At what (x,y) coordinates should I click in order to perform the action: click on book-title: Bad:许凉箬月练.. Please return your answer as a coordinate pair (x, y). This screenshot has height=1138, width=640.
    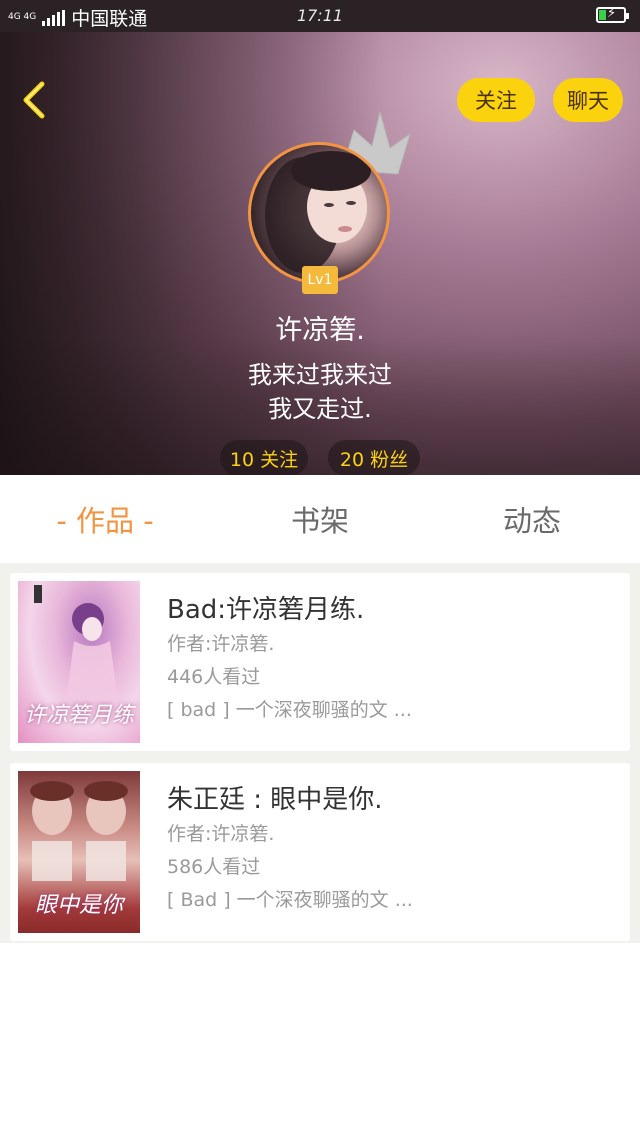
    Looking at the image, I should click on (266, 610).